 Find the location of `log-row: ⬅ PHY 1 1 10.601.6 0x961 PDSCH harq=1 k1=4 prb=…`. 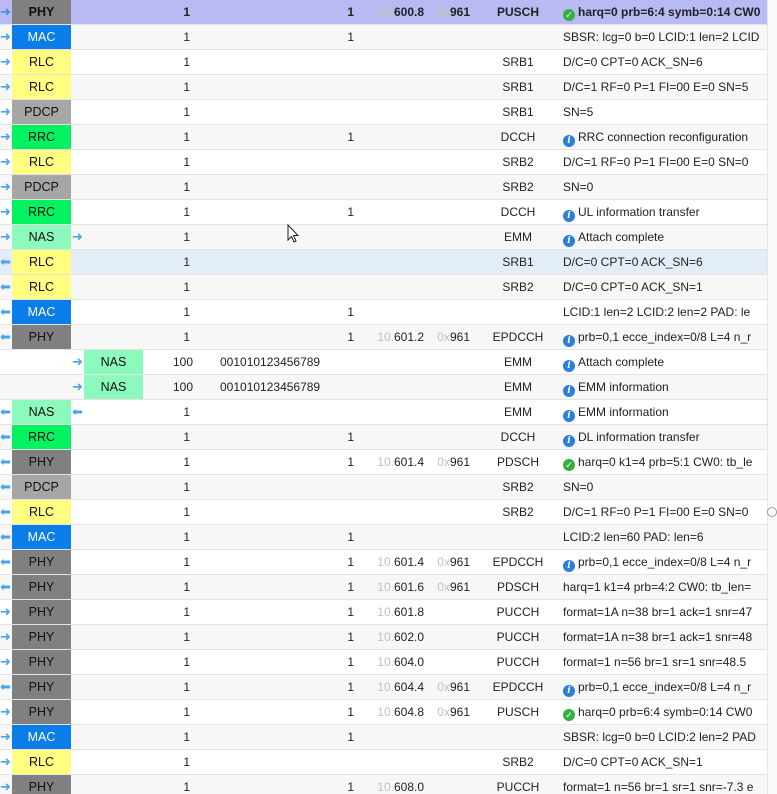

log-row: ⬅ PHY 1 1 10.601.6 0x961 PDSCH harq=1 k1=4 prb=… is located at coordinates (383, 587).